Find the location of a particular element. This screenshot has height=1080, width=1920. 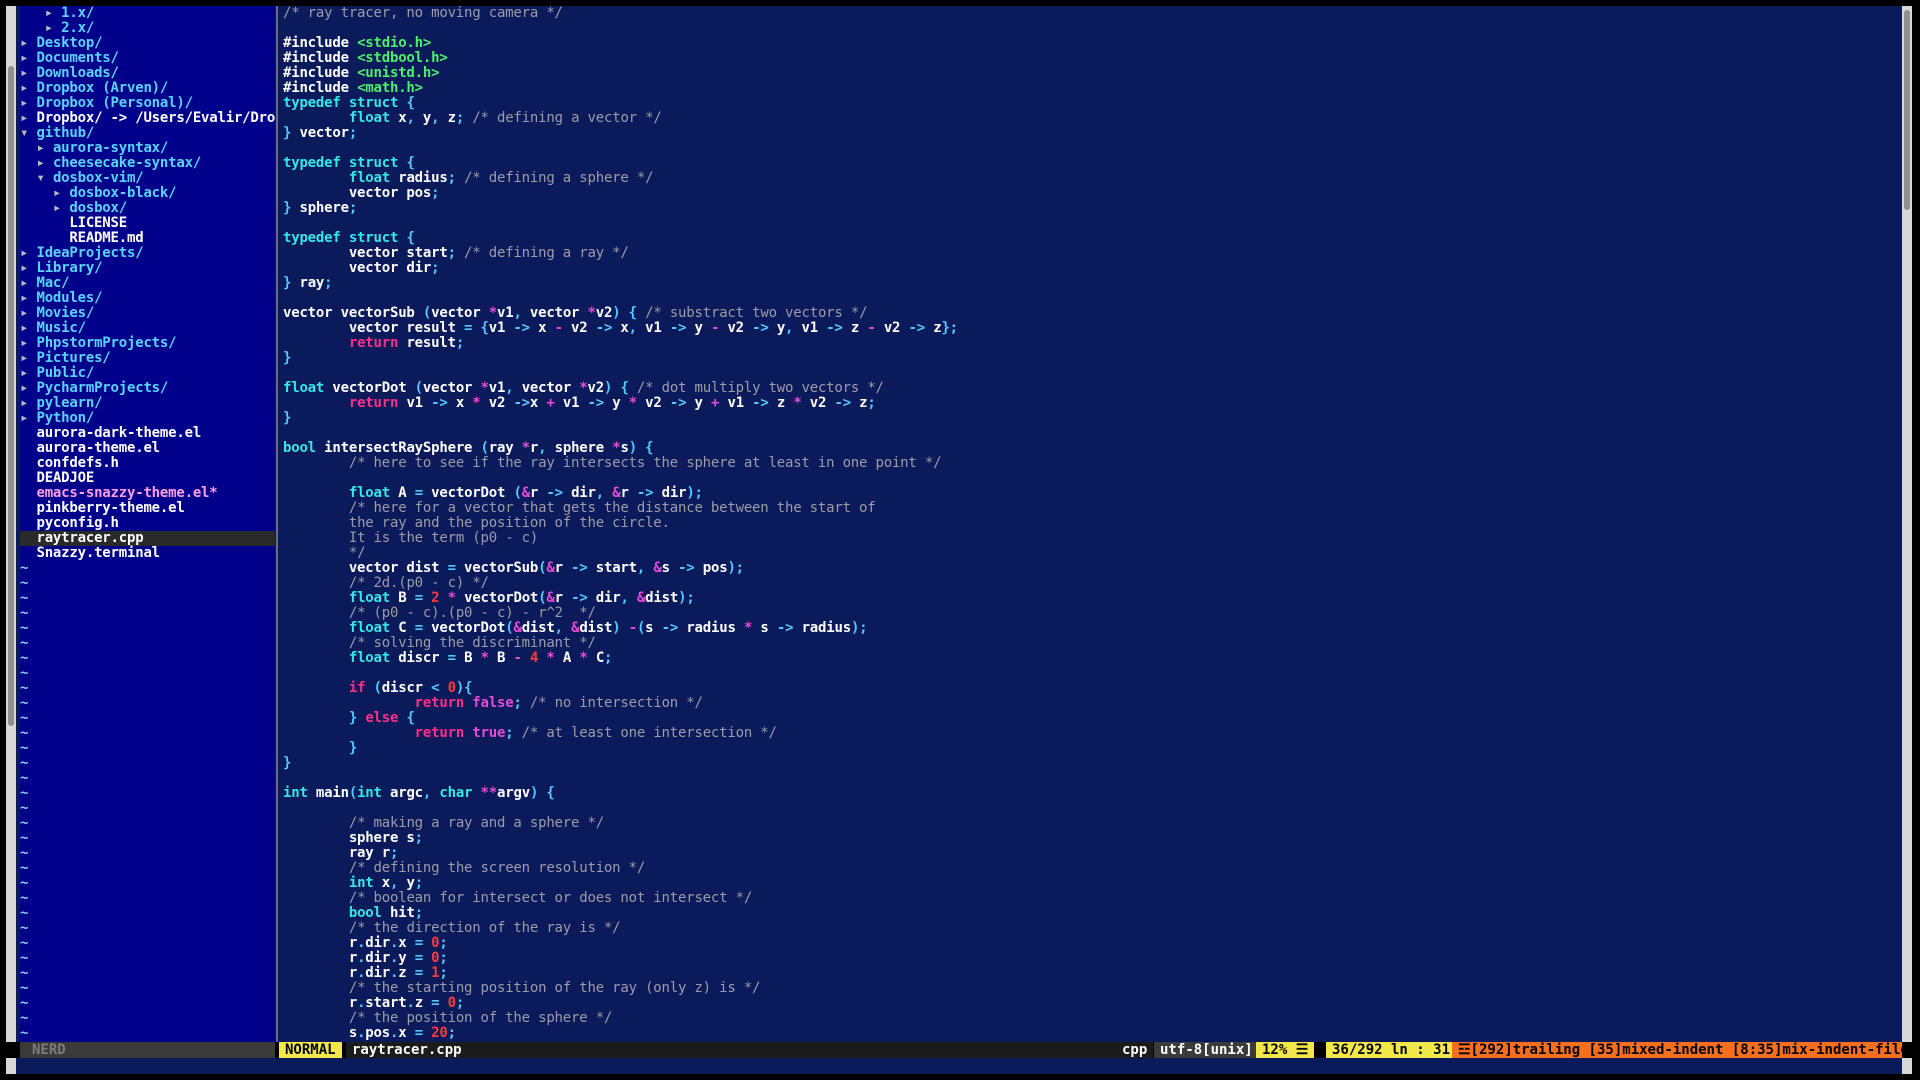

code-line: bool hit; is located at coordinates (353, 913).